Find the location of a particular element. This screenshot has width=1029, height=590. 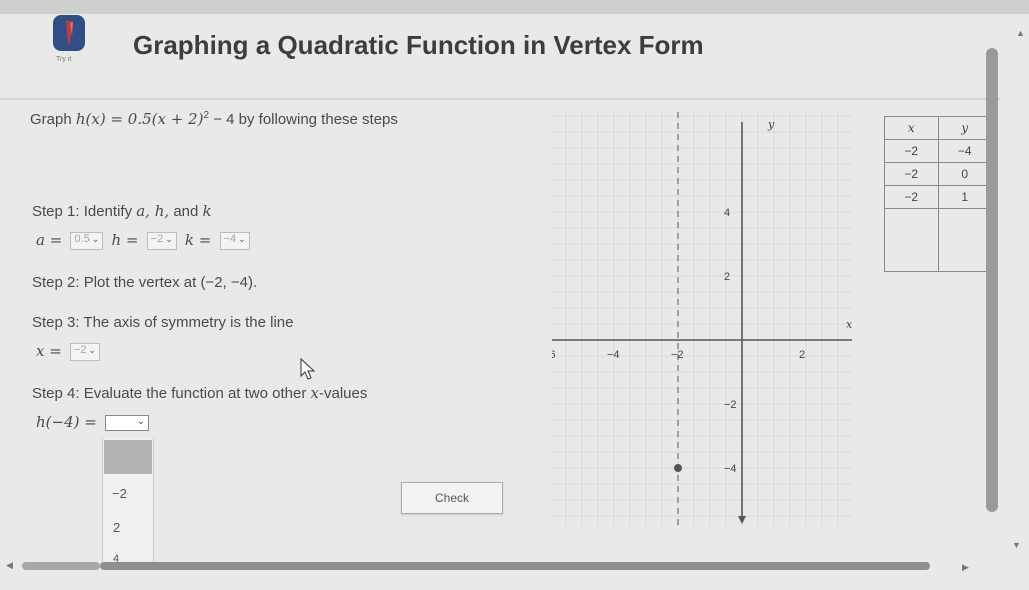

intro-function: h(x) = 0.5(x + 2) is located at coordinates (139, 119).